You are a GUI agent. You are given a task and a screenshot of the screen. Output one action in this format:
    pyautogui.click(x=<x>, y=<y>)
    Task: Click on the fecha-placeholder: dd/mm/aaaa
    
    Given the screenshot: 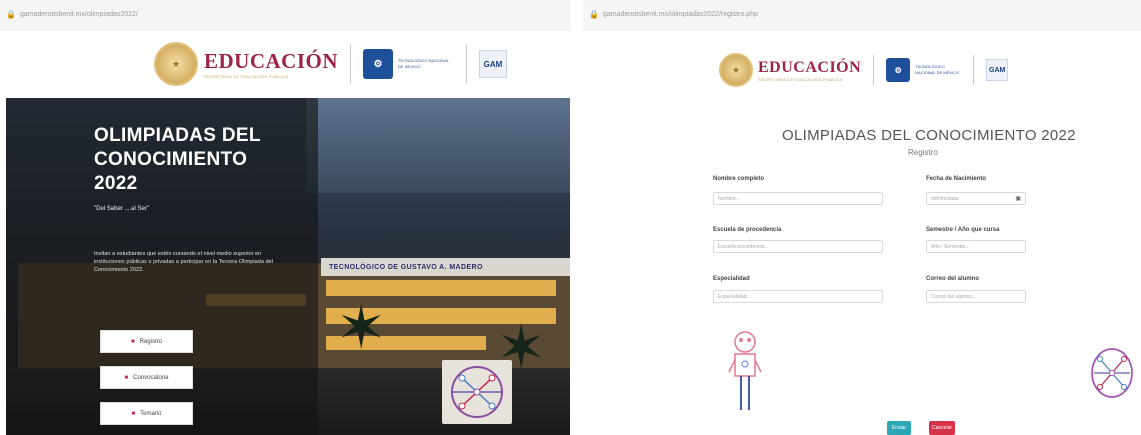 What is the action you would take?
    pyautogui.click(x=945, y=198)
    